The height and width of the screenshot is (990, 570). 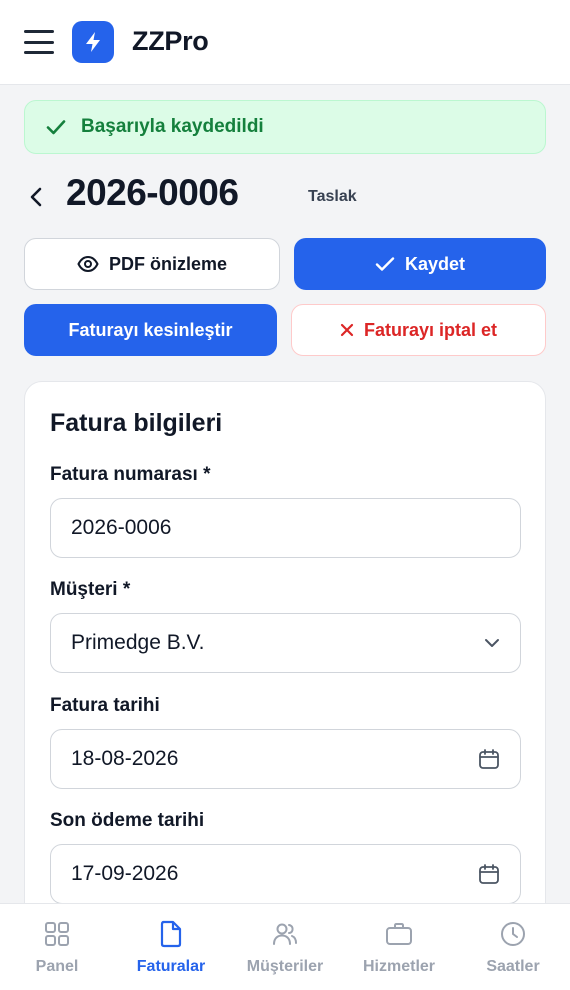 I want to click on hamburger-menu-icon, so click(x=39, y=42).